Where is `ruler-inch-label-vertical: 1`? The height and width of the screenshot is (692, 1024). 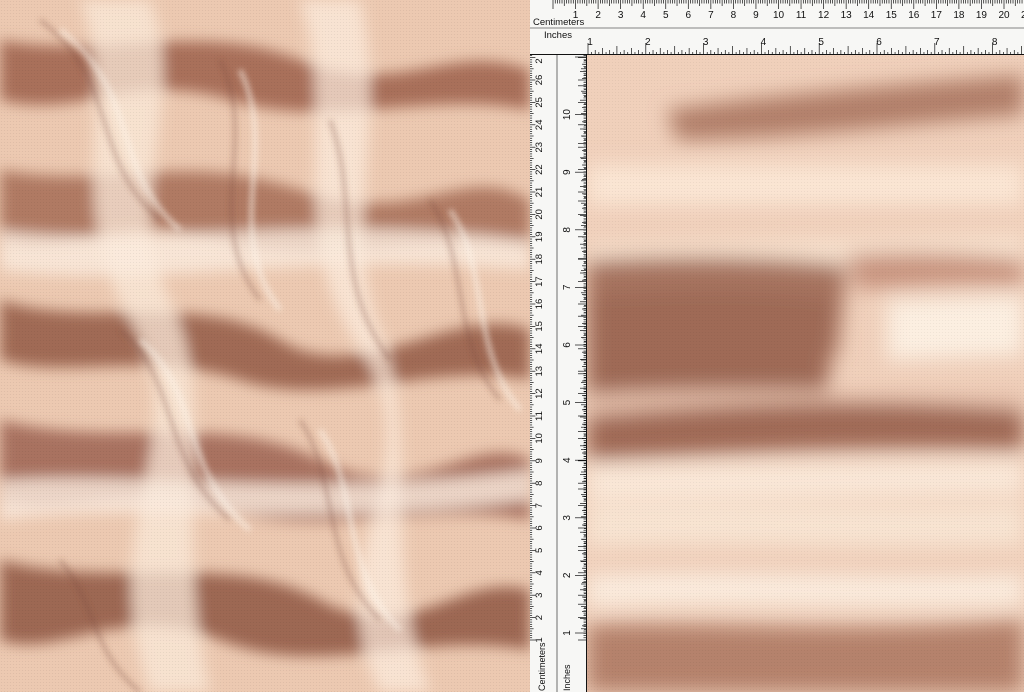
ruler-inch-label-vertical: 1 is located at coordinates (567, 633).